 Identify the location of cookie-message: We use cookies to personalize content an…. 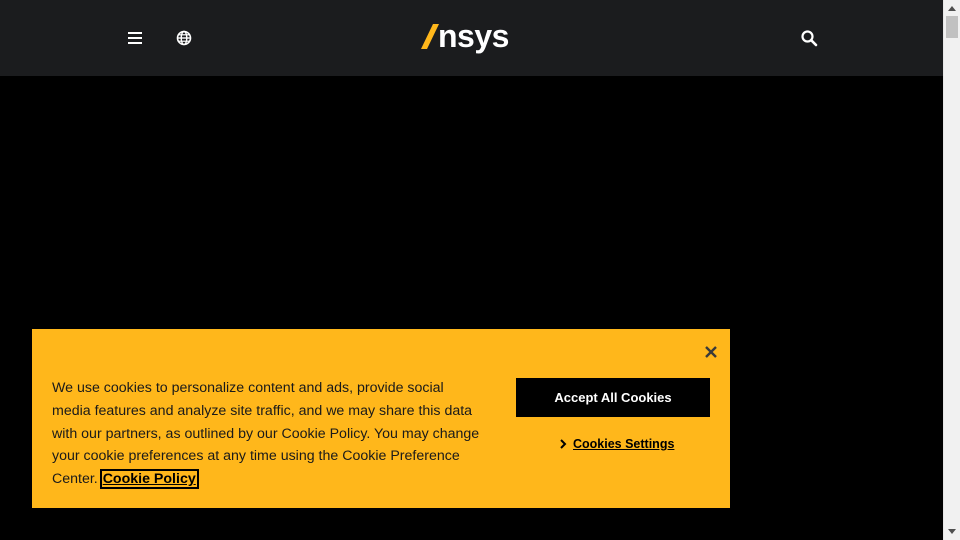
(267, 434).